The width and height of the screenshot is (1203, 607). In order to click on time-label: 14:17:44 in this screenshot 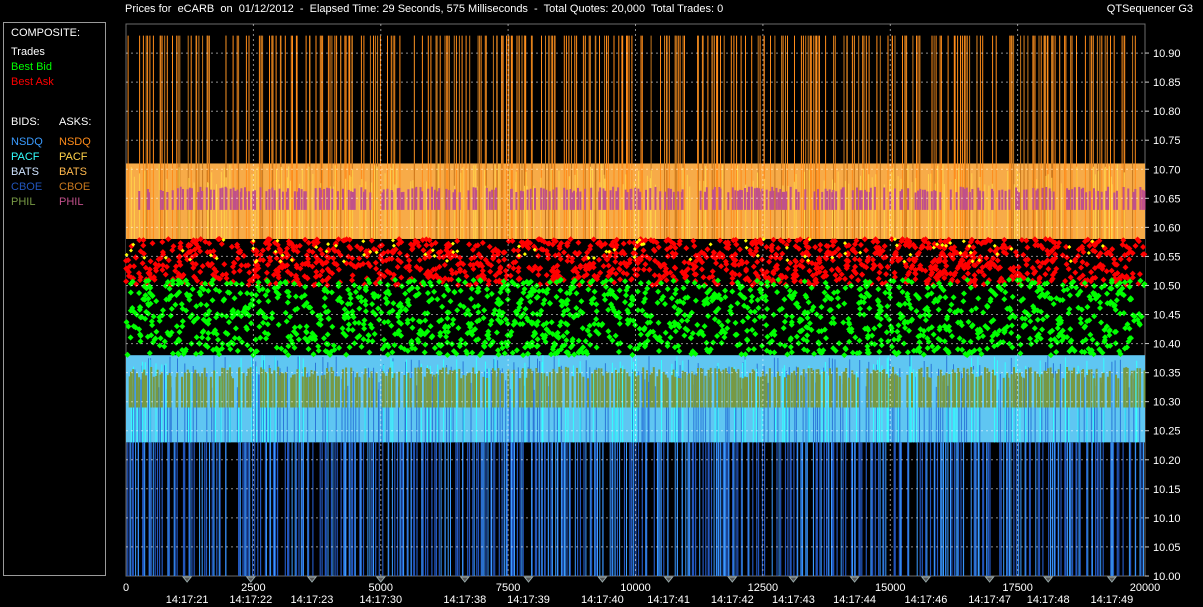, I will do `click(854, 600)`.